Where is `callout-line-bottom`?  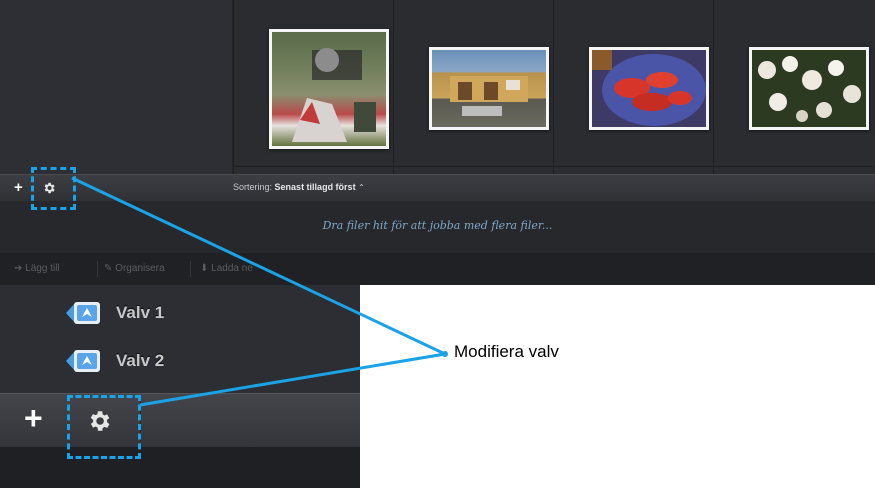
callout-line-bottom is located at coordinates (292, 379).